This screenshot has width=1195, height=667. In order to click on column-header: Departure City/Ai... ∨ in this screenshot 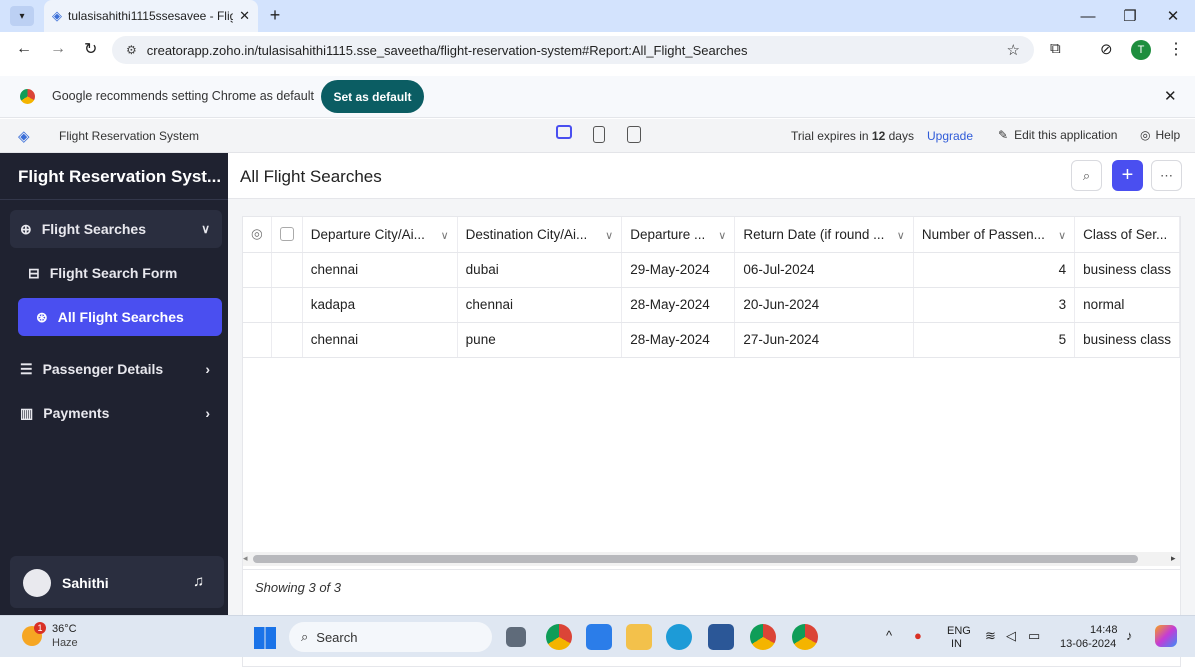, I will do `click(380, 235)`.